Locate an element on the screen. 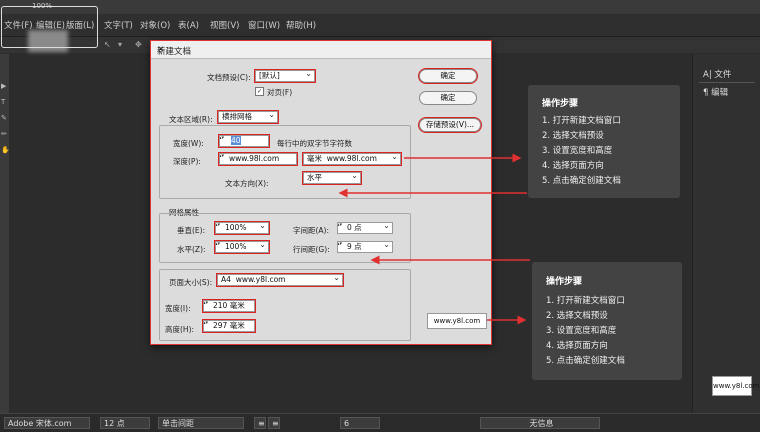  annotation-arrows is located at coordinates (434, 239).